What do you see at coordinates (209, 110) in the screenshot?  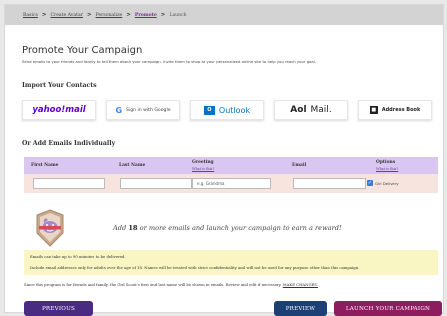 I see `outlook-icon: O` at bounding box center [209, 110].